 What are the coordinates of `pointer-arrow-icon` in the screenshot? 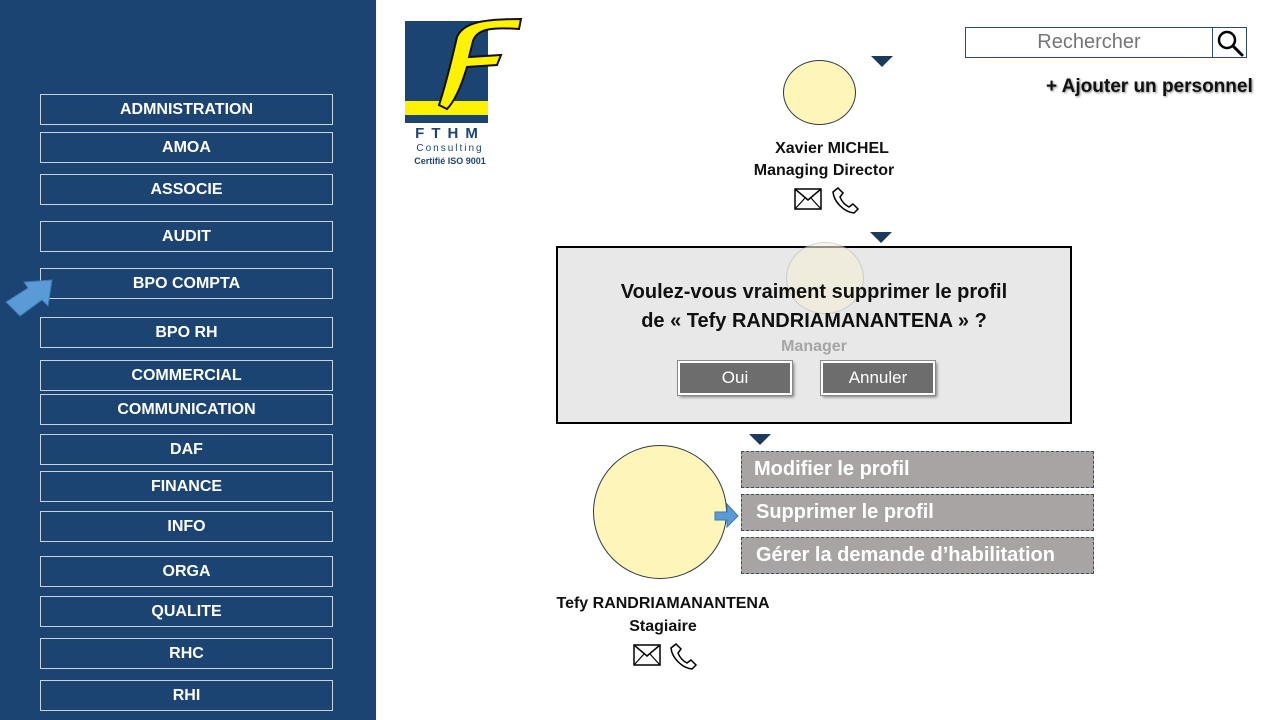 It's located at (29, 298).